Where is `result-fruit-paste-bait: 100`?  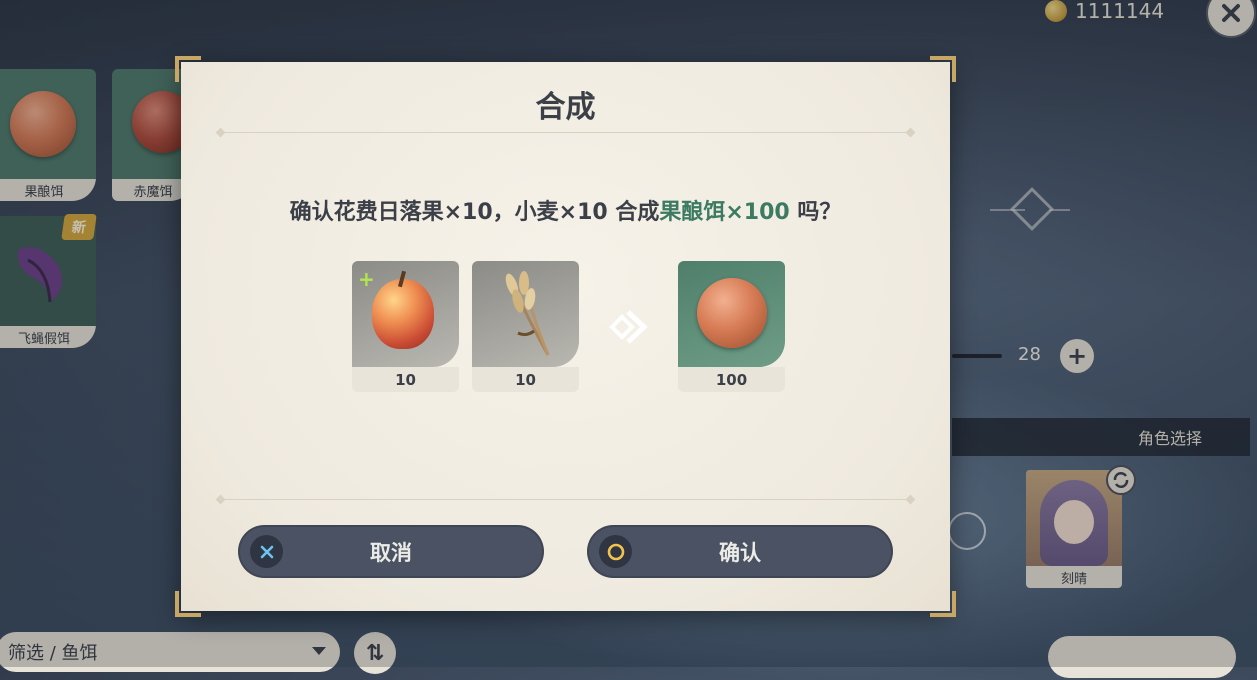 result-fruit-paste-bait: 100 is located at coordinates (731, 326).